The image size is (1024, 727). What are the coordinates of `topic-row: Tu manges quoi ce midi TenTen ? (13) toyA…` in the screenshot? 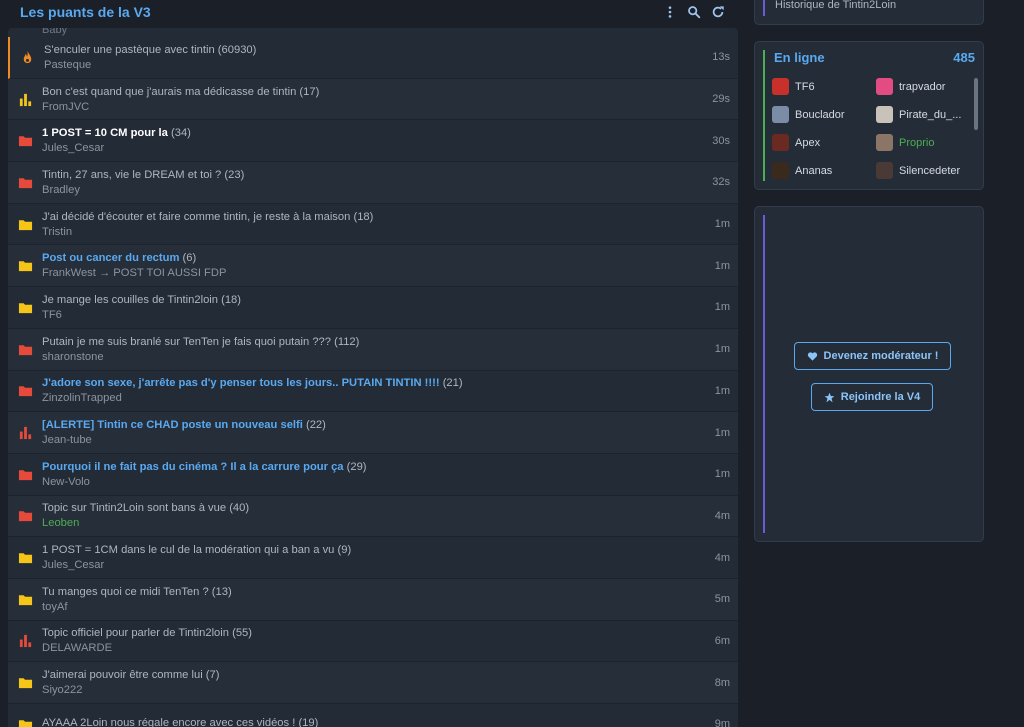 It's located at (373, 599).